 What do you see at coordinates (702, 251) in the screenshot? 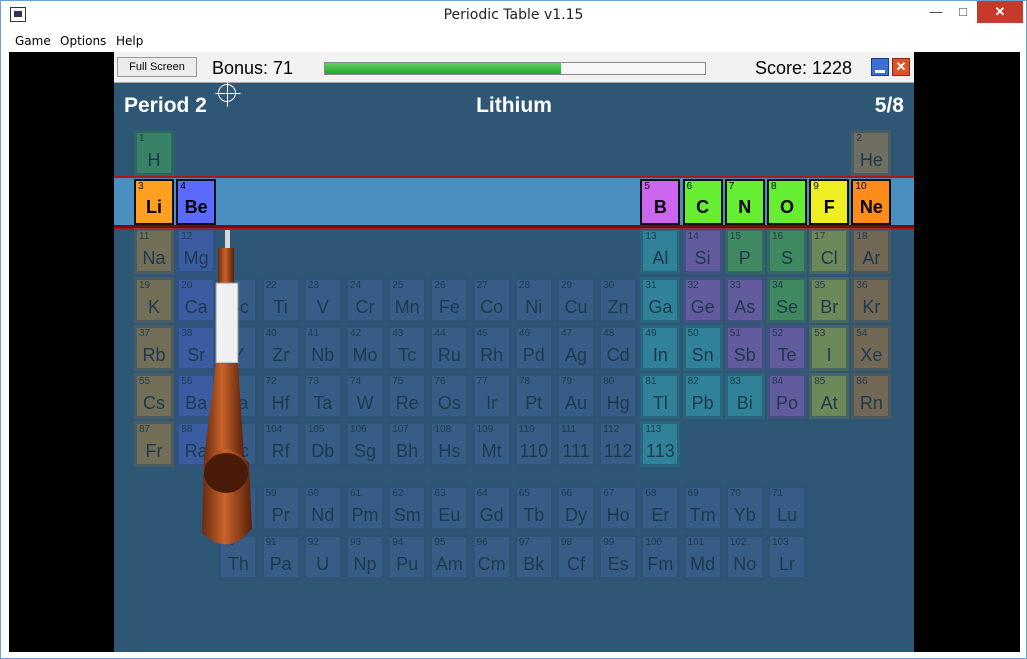
I see `element-cell-si: 14 Si` at bounding box center [702, 251].